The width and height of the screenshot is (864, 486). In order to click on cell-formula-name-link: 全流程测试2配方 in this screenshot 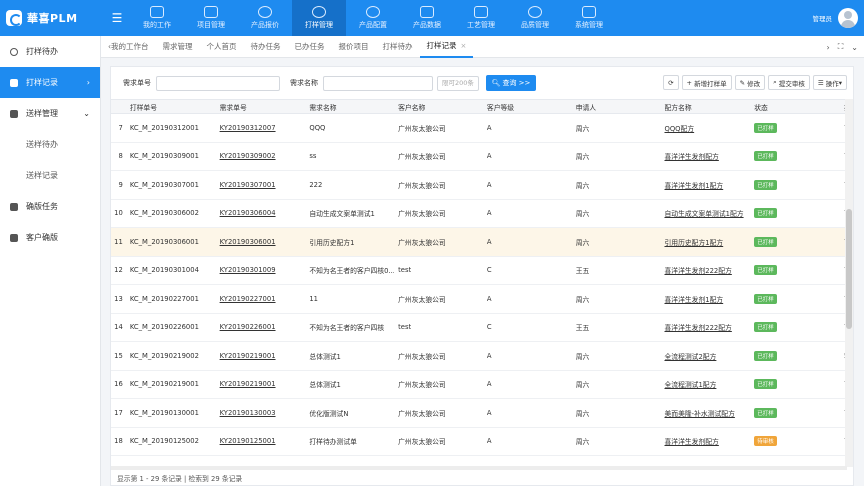, I will do `click(690, 357)`.